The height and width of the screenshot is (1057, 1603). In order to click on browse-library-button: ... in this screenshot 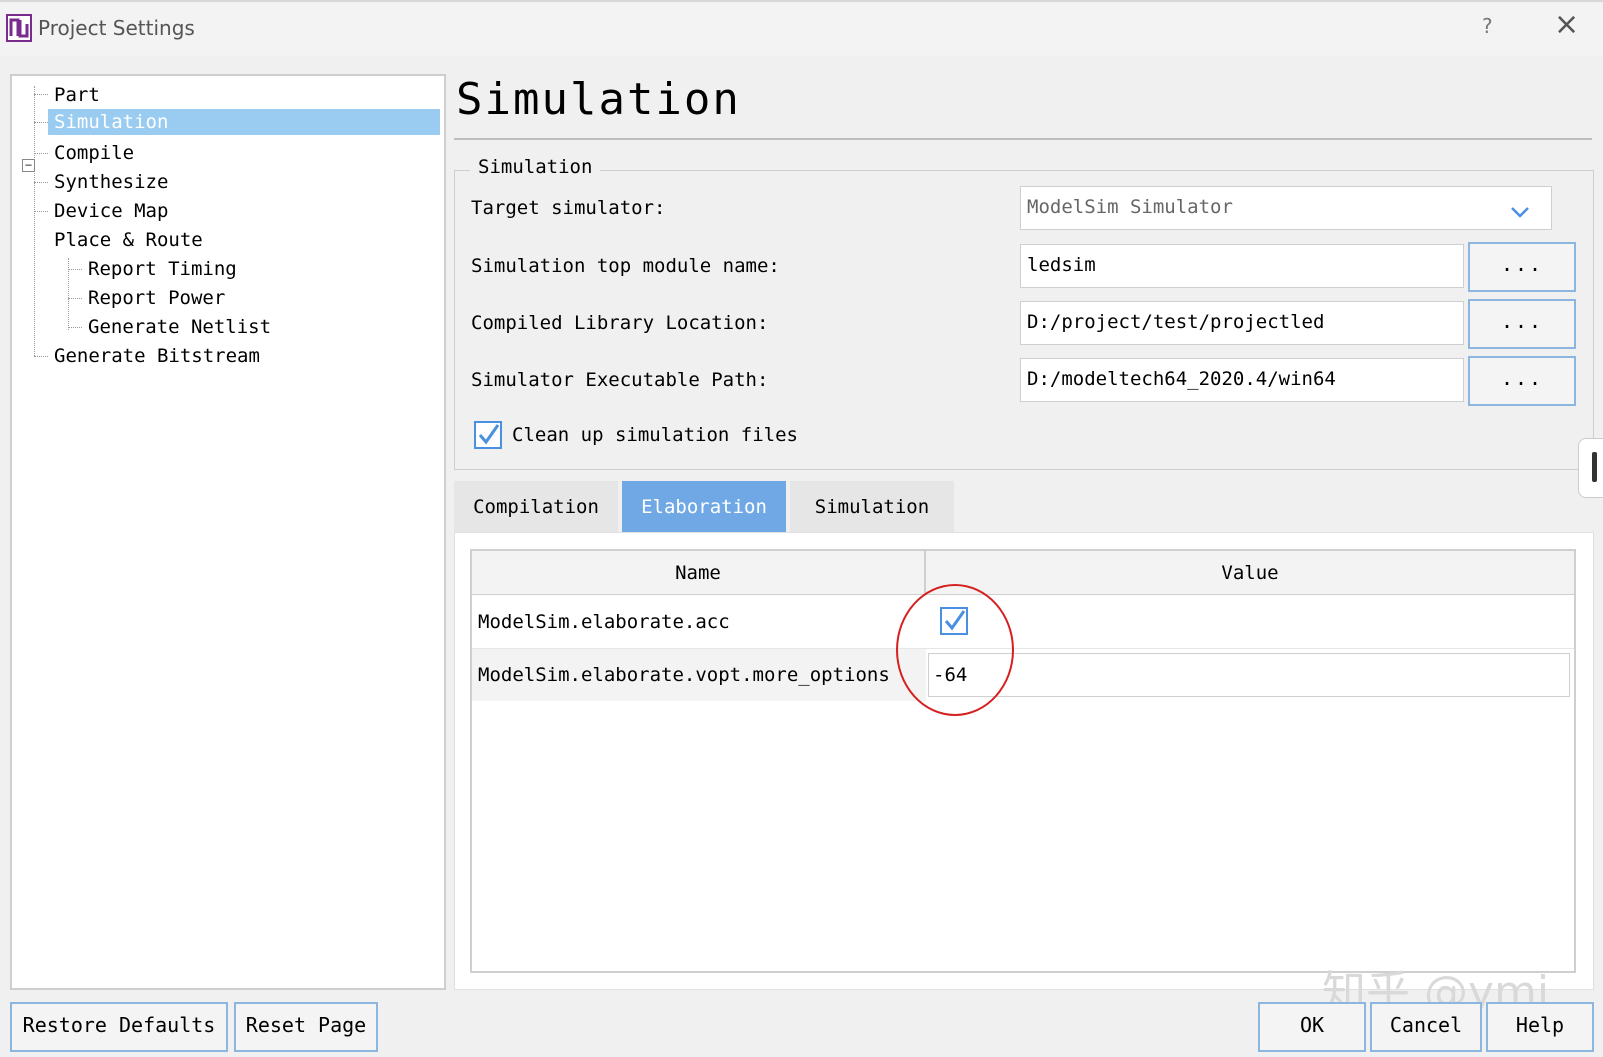, I will do `click(1522, 324)`.